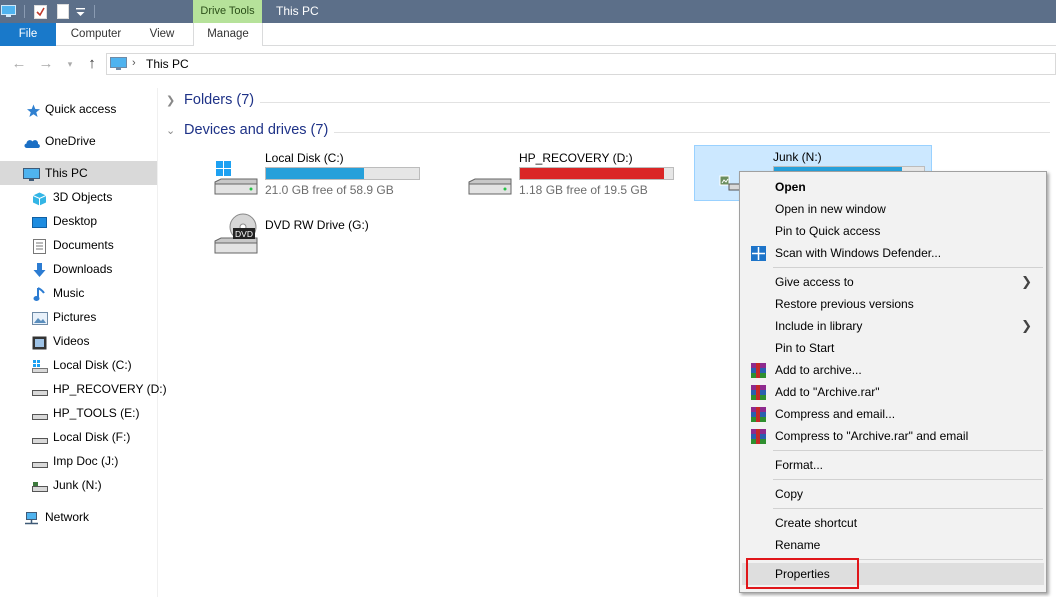  Describe the element at coordinates (78, 173) in the screenshot. I see `sidebar-item-this-pc: This PC` at that location.